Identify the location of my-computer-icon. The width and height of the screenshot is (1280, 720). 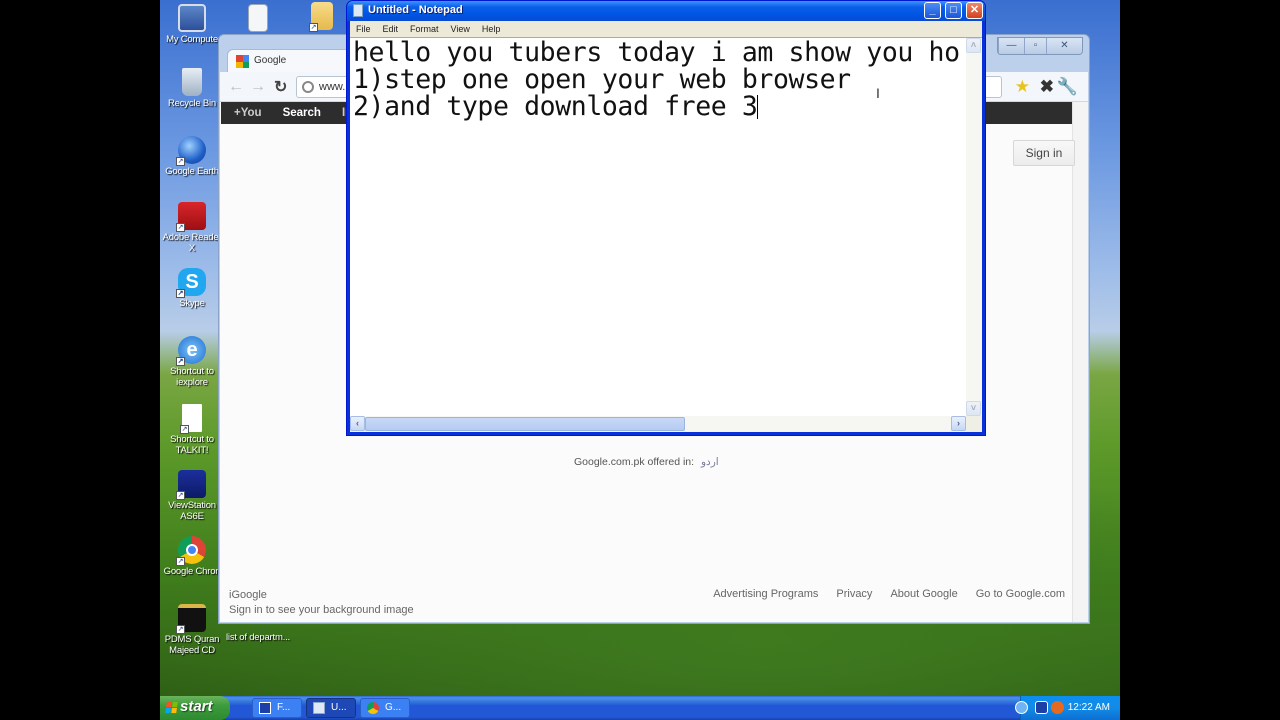
(192, 18).